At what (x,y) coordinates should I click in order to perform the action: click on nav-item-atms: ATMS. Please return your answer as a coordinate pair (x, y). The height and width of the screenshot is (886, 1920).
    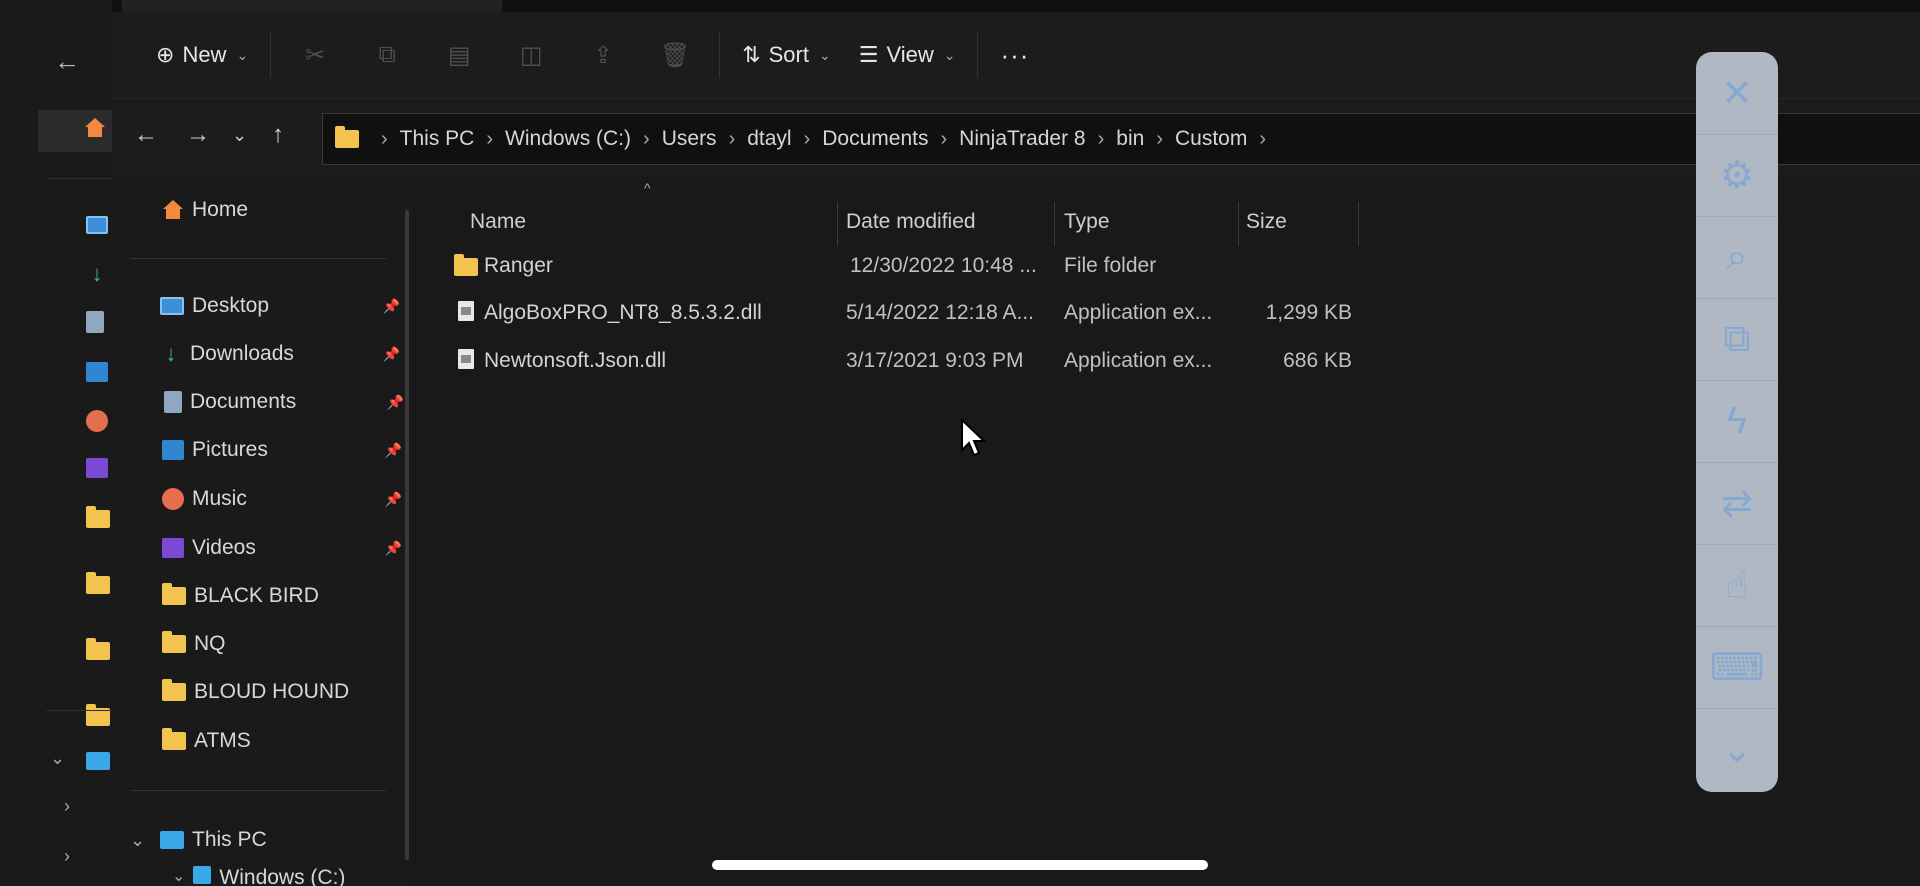
    Looking at the image, I should click on (282, 741).